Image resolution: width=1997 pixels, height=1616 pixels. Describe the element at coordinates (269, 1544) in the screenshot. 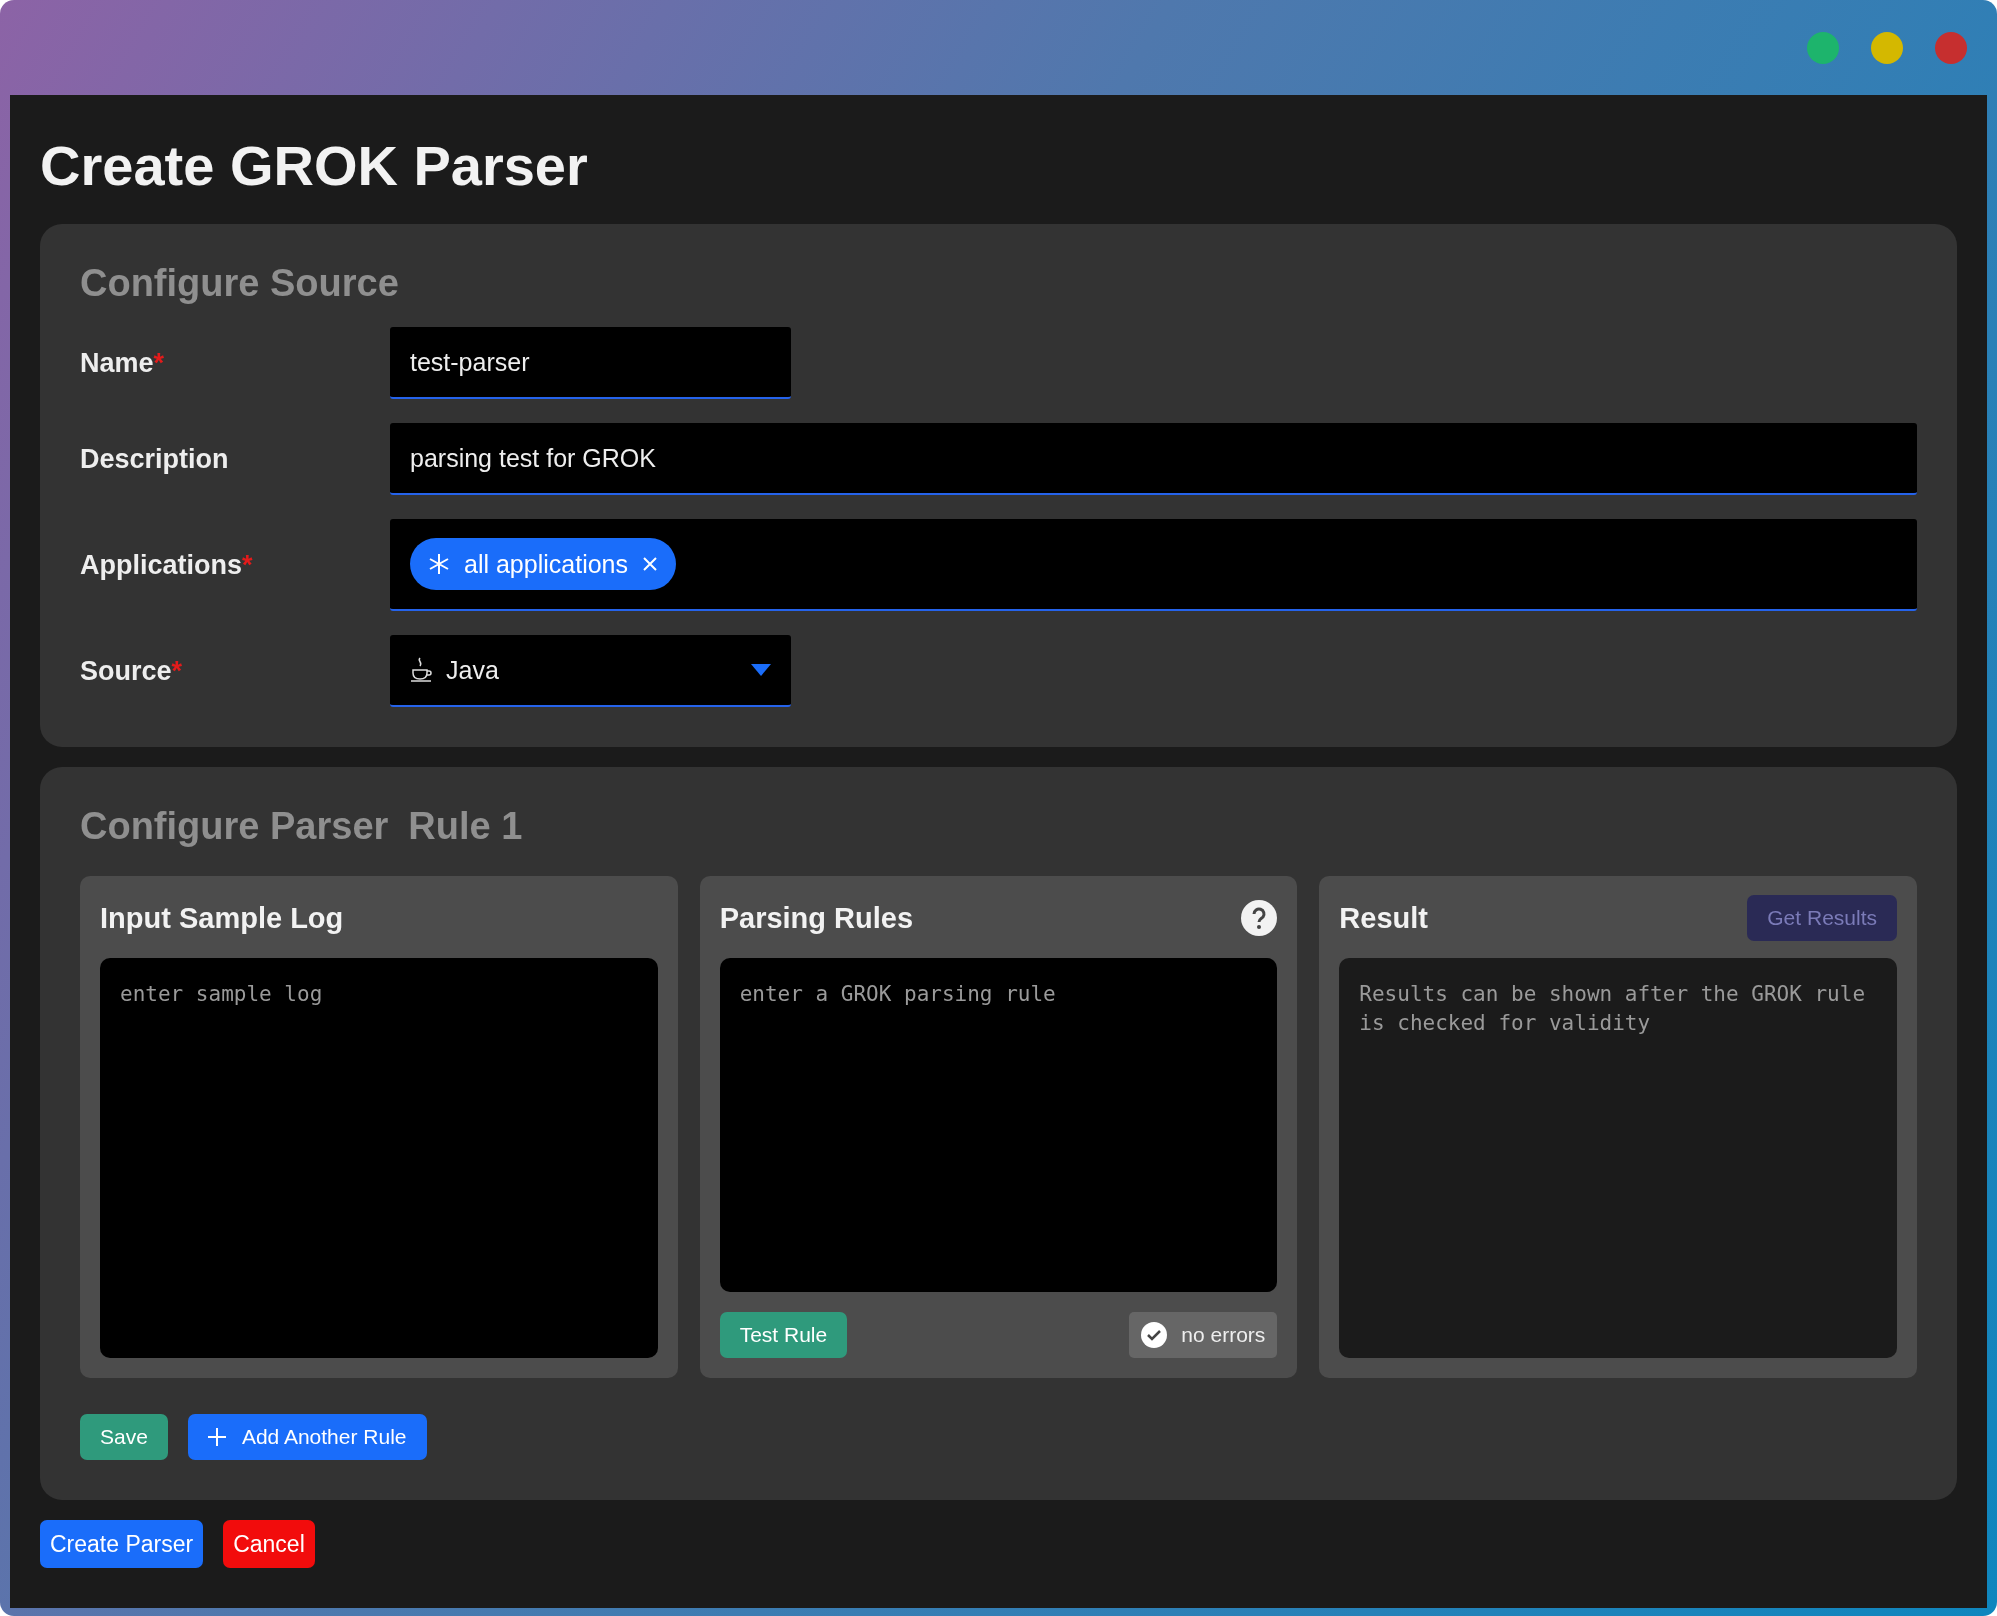

I see `cancel-button: Cancel` at that location.